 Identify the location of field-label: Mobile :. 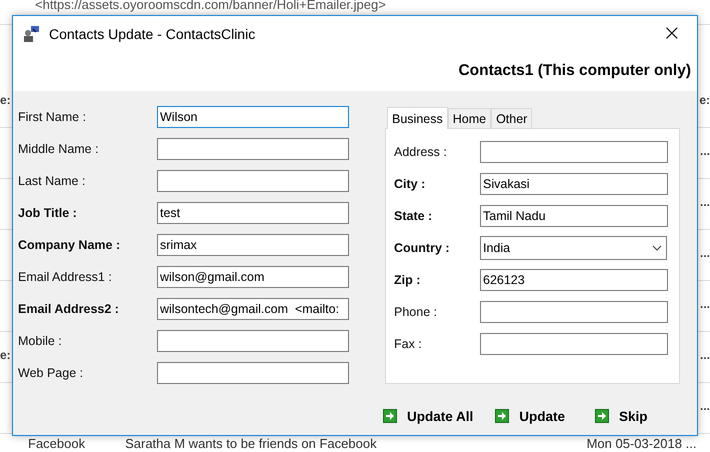
(40, 341).